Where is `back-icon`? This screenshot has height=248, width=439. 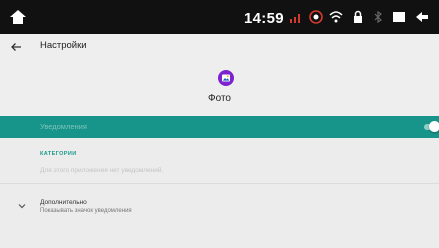 back-icon is located at coordinates (422, 17).